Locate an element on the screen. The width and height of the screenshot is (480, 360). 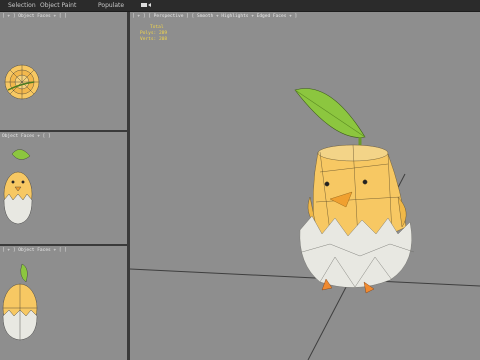
viewport-left: [ + ] Object Faces + [ ] is located at coordinates (63, 303).